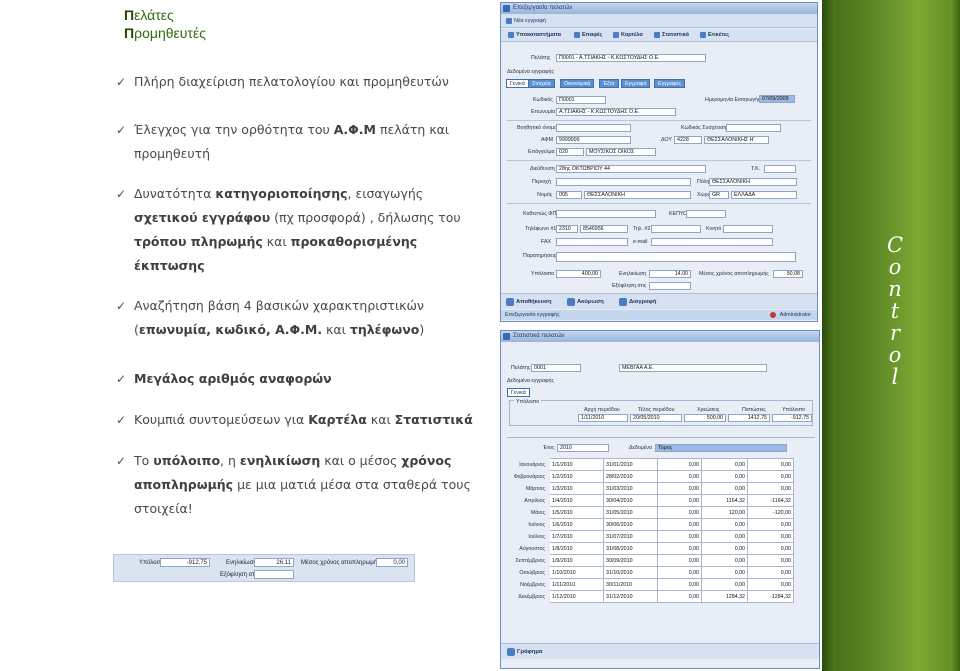 The height and width of the screenshot is (671, 960). Describe the element at coordinates (637, 302) in the screenshot. I see `delete-button: Διαγραφή` at that location.